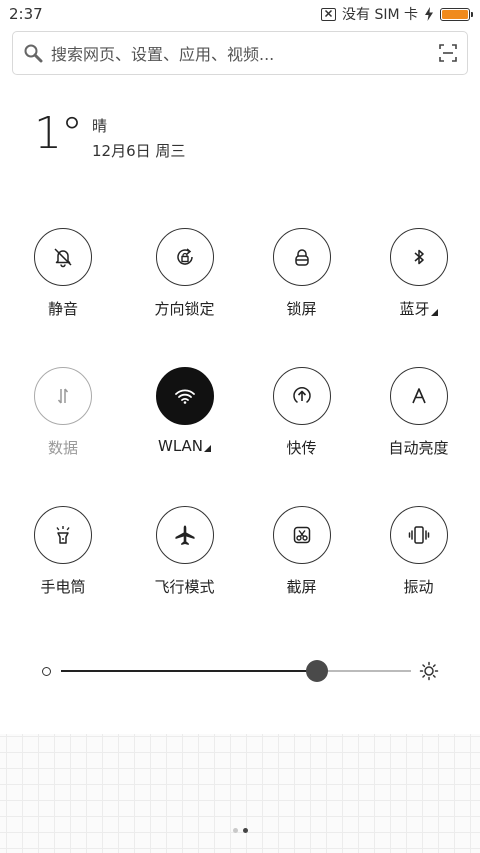 This screenshot has width=480, height=853. I want to click on toggle-bluetooth: 蓝牙, so click(418, 297).